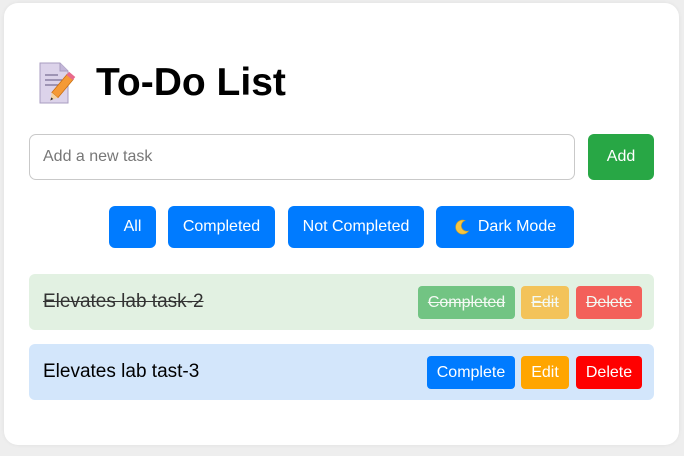  What do you see at coordinates (302, 157) in the screenshot?
I see `new-task-input` at bounding box center [302, 157].